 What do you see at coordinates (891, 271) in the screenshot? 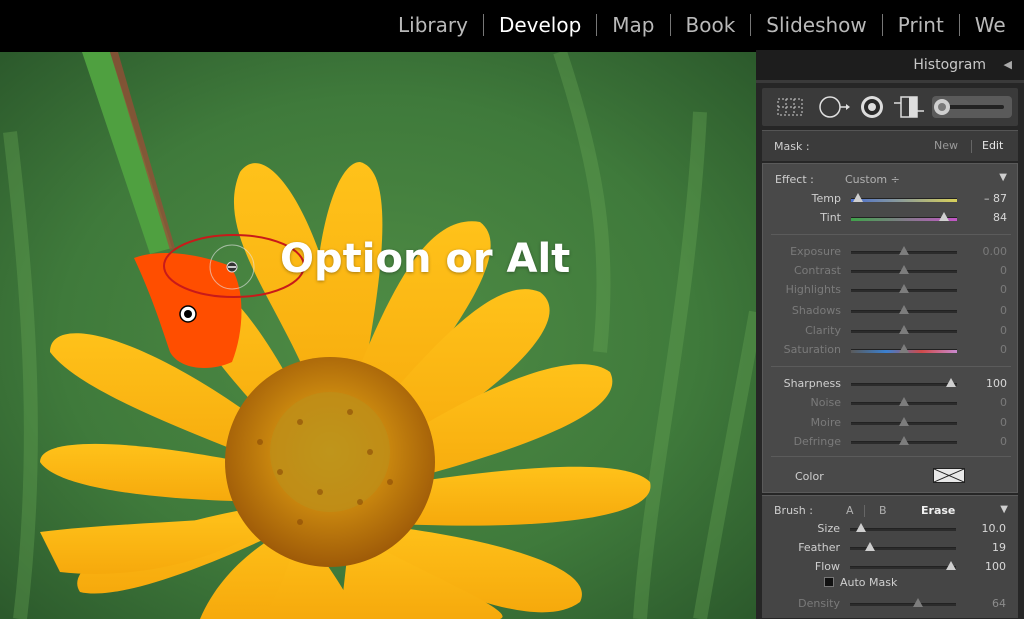
I see `slider-contrast: Contrast 0` at bounding box center [891, 271].